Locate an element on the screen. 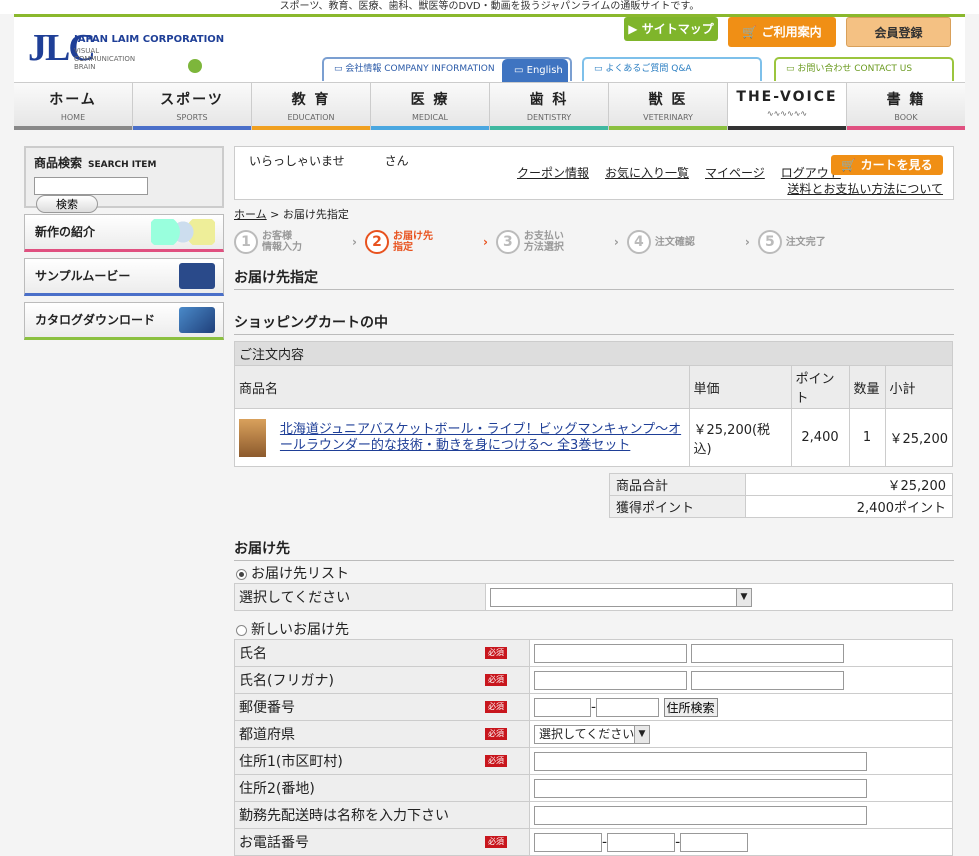  pref-label: 都道府県 必須 is located at coordinates (382, 734).